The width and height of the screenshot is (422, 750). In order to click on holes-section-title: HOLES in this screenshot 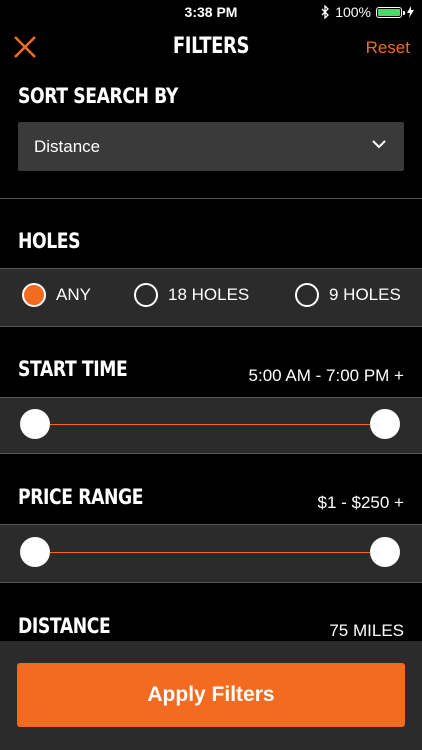, I will do `click(49, 241)`.